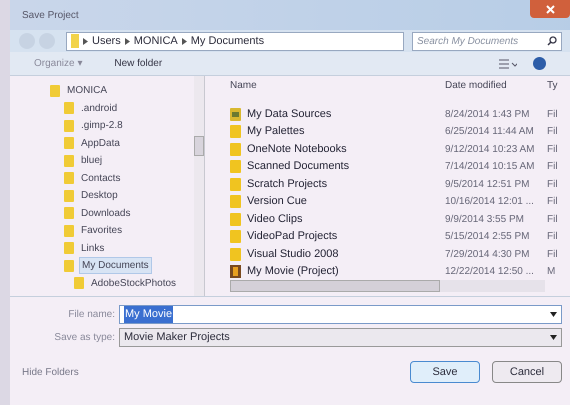 The image size is (570, 405). Describe the element at coordinates (490, 167) in the screenshot. I see `date-cell-text: 7/14/2014 10:15 AM` at that location.